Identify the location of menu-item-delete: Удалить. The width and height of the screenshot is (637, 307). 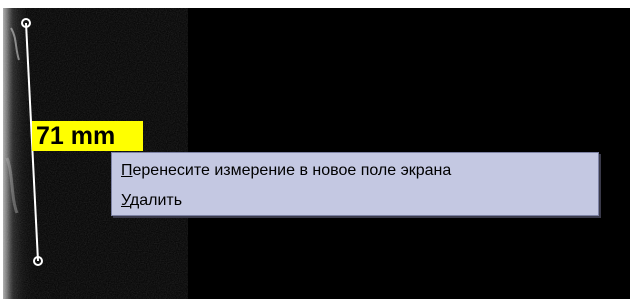
(151, 201).